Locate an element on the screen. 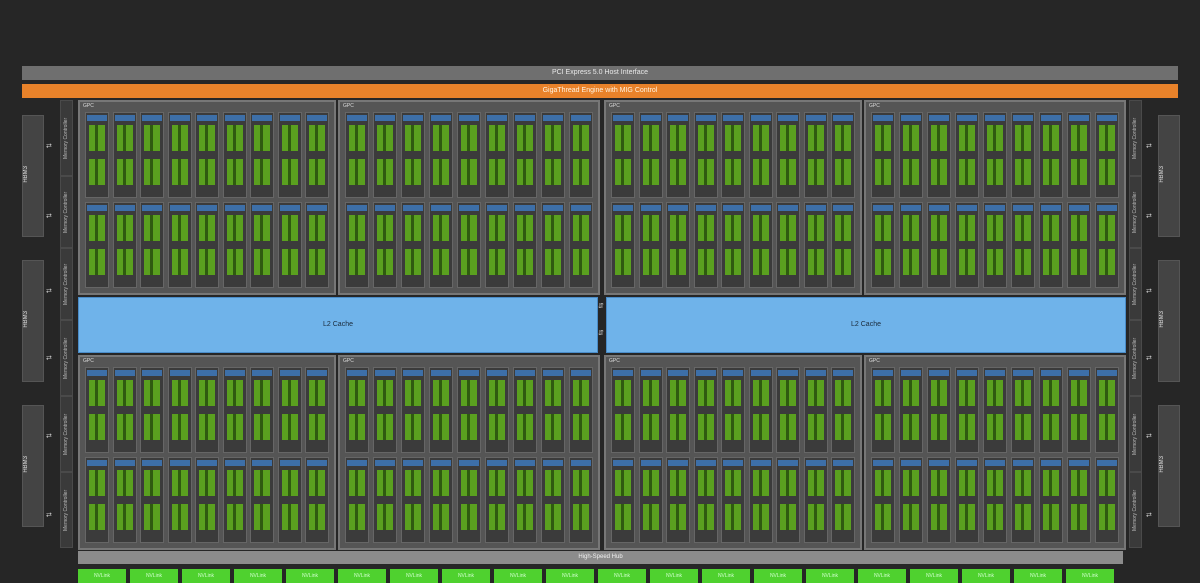 This screenshot has height=583, width=1200. l2-cache-left: L2 Cache is located at coordinates (338, 325).